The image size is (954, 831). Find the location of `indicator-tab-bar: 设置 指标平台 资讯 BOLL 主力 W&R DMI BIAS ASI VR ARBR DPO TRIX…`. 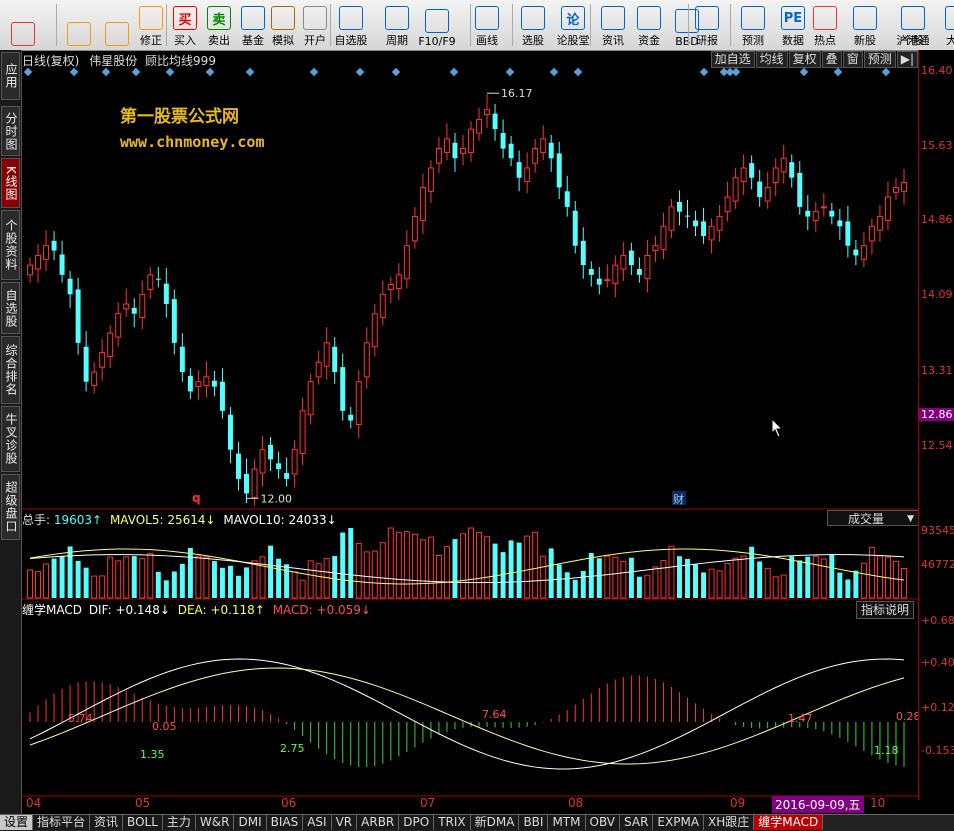

indicator-tab-bar: 设置 指标平台 资讯 BOLL 主力 W&R DMI BIAS ASI VR ARBR DPO TRIX… is located at coordinates (477, 822).